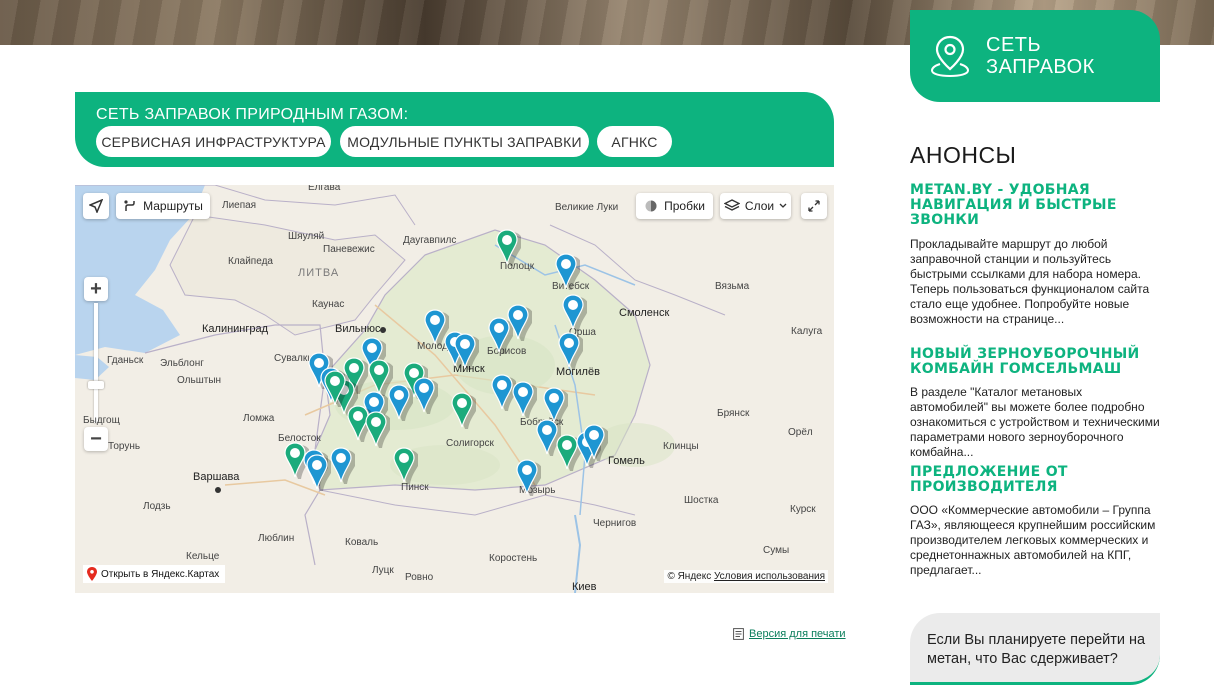 The height and width of the screenshot is (690, 1214). I want to click on network-card-label: СЕТЬ ЗАПРАВОК, so click(1040, 56).